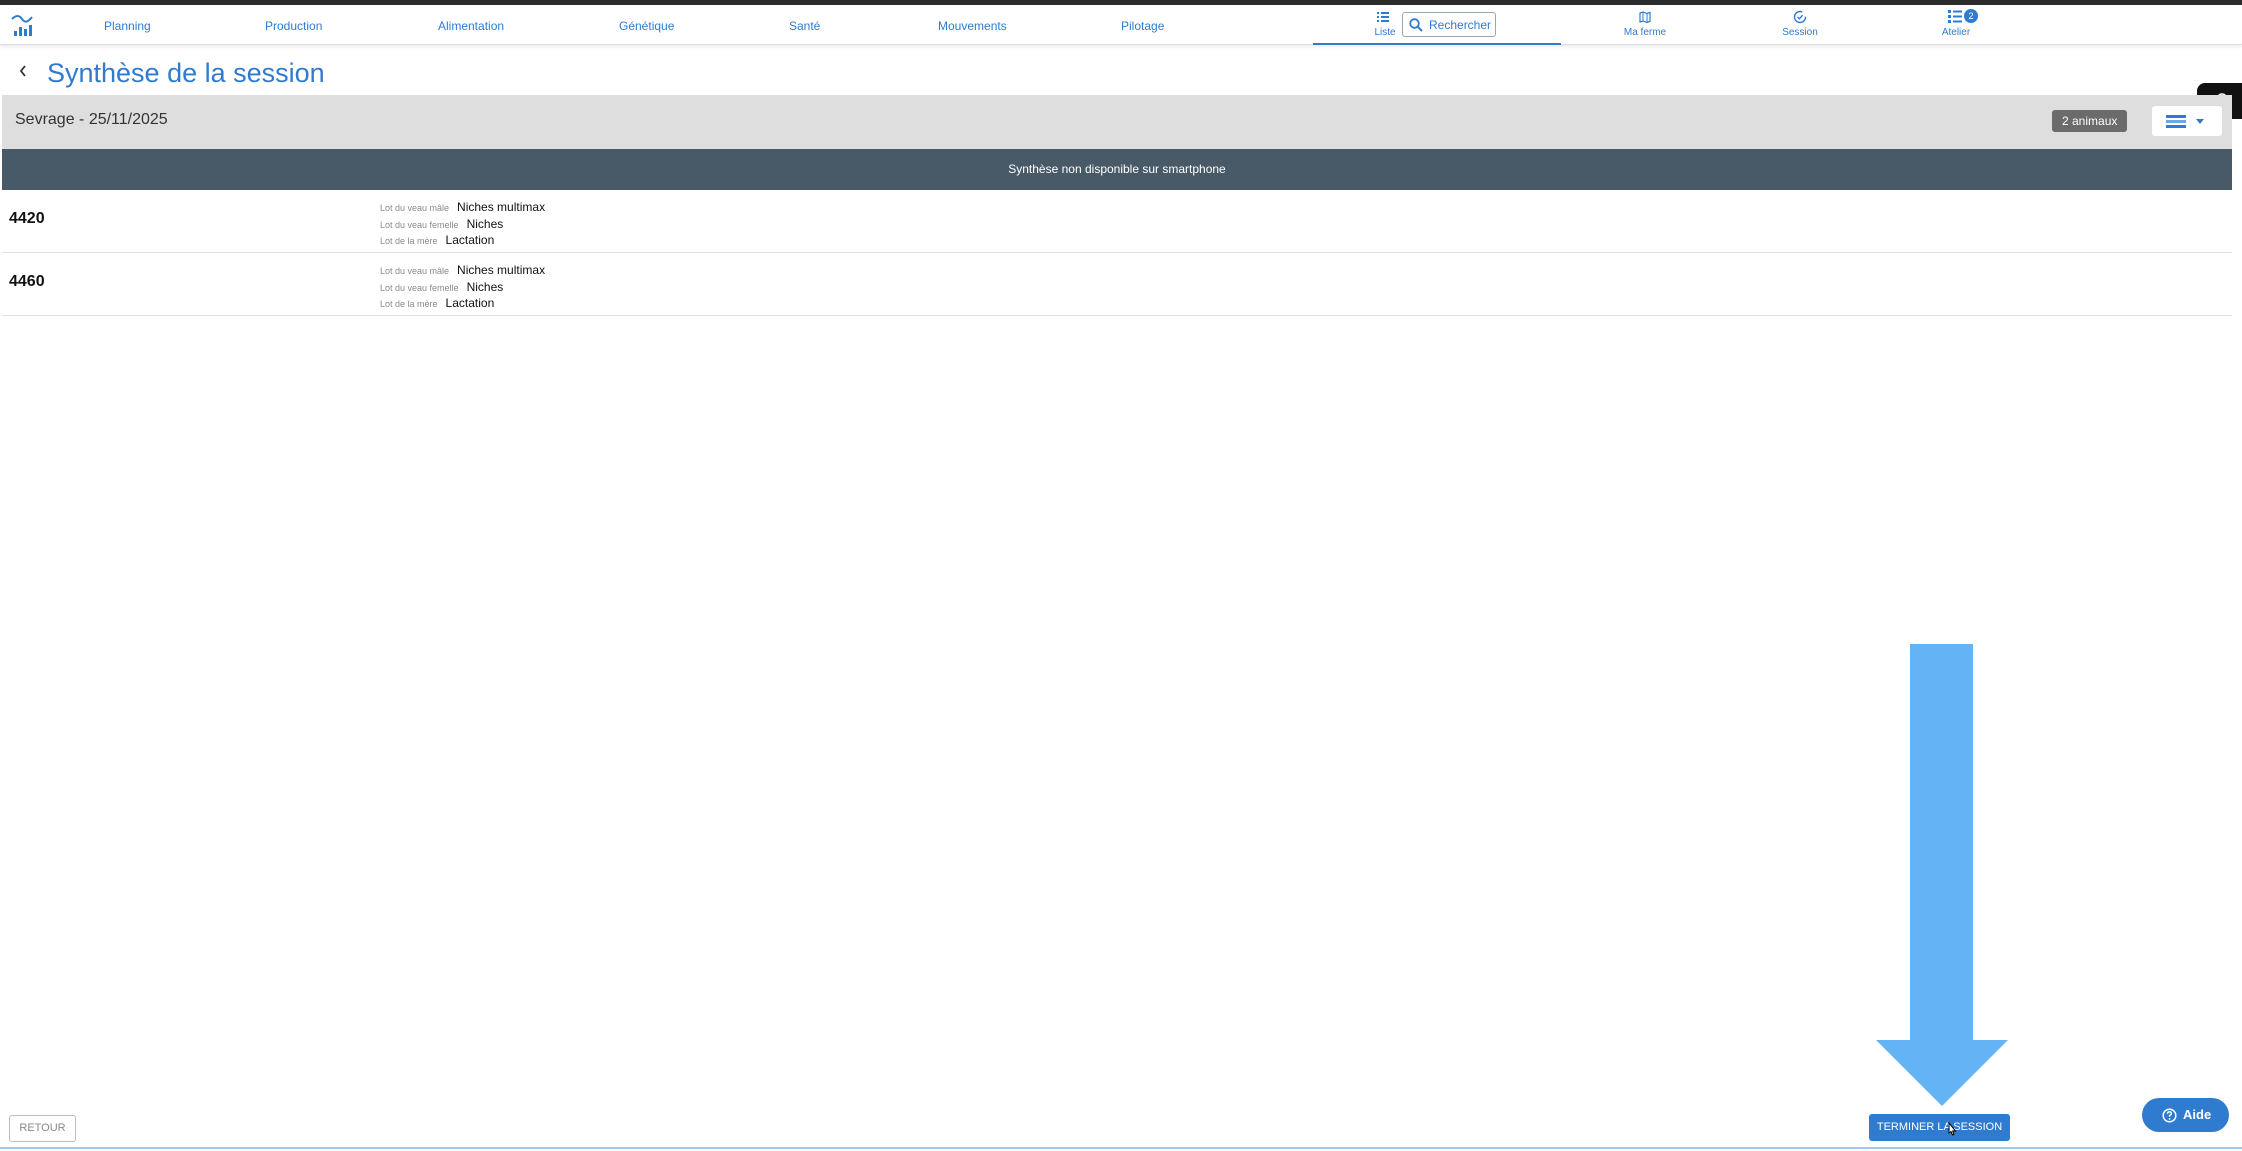 This screenshot has height=1151, width=2242. I want to click on tab-session-label: Session, so click(1800, 32).